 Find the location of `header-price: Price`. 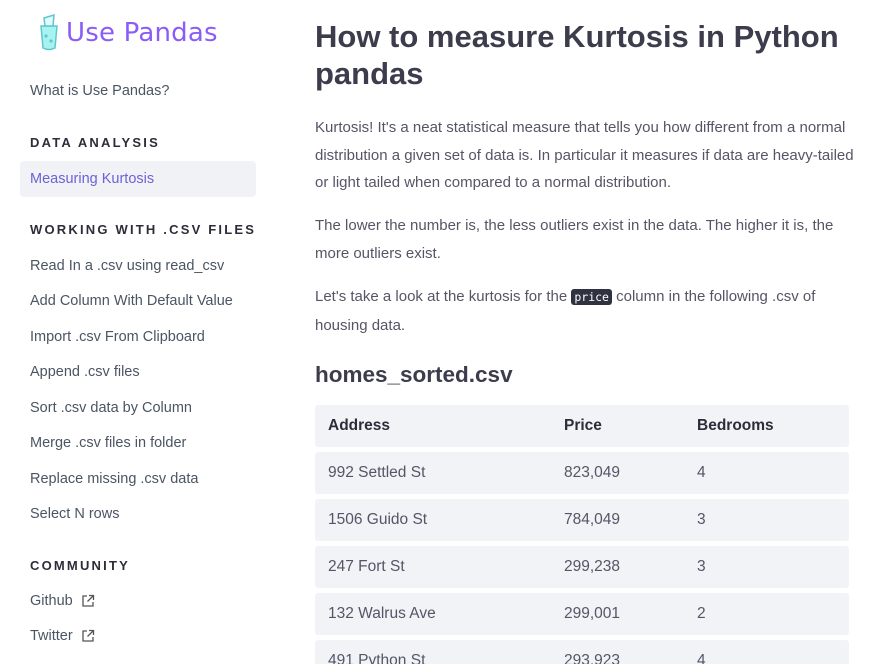

header-price: Price is located at coordinates (583, 425).